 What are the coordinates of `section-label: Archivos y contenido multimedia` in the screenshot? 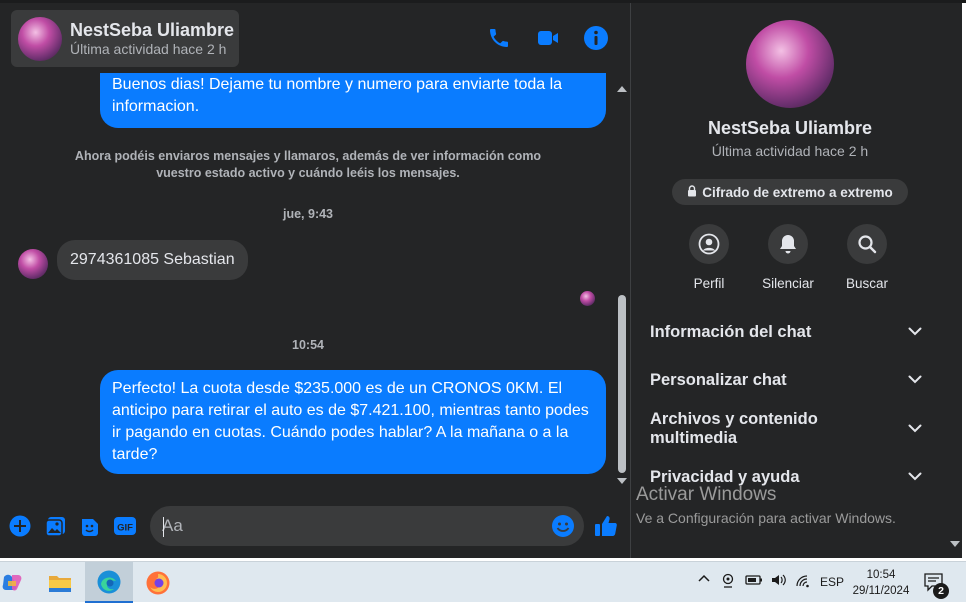 It's located at (734, 428).